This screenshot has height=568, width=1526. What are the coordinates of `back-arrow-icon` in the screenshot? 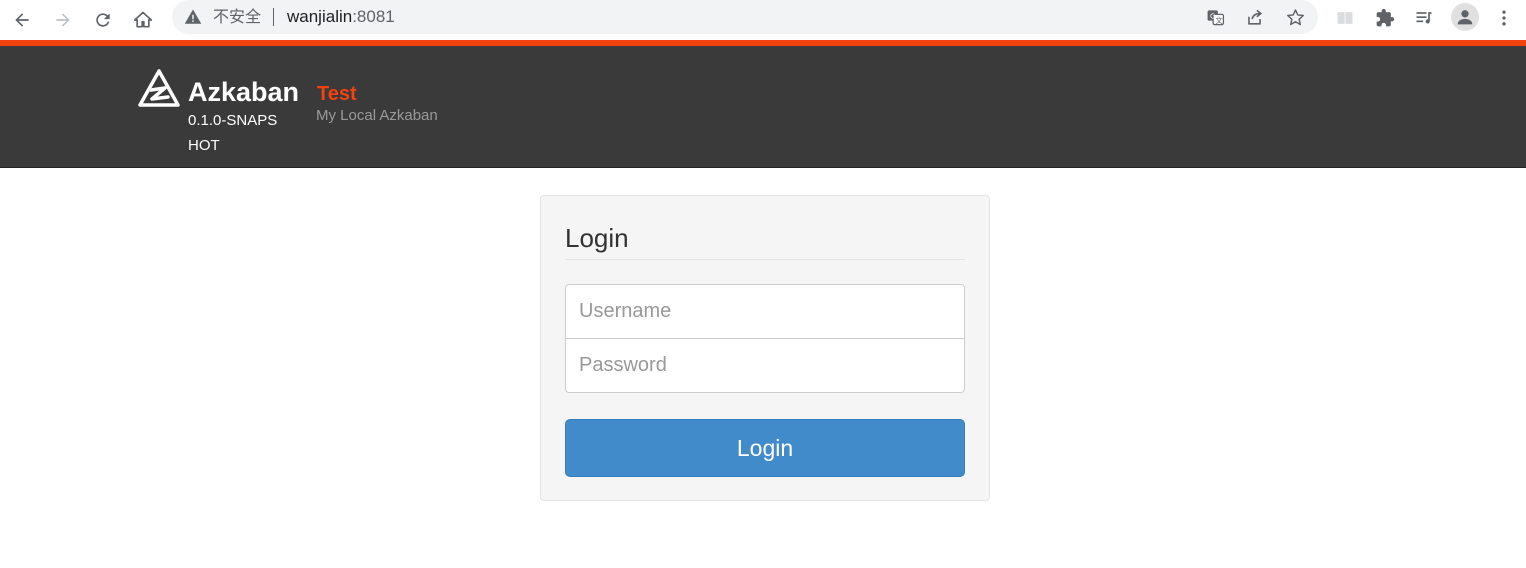 It's located at (22, 20).